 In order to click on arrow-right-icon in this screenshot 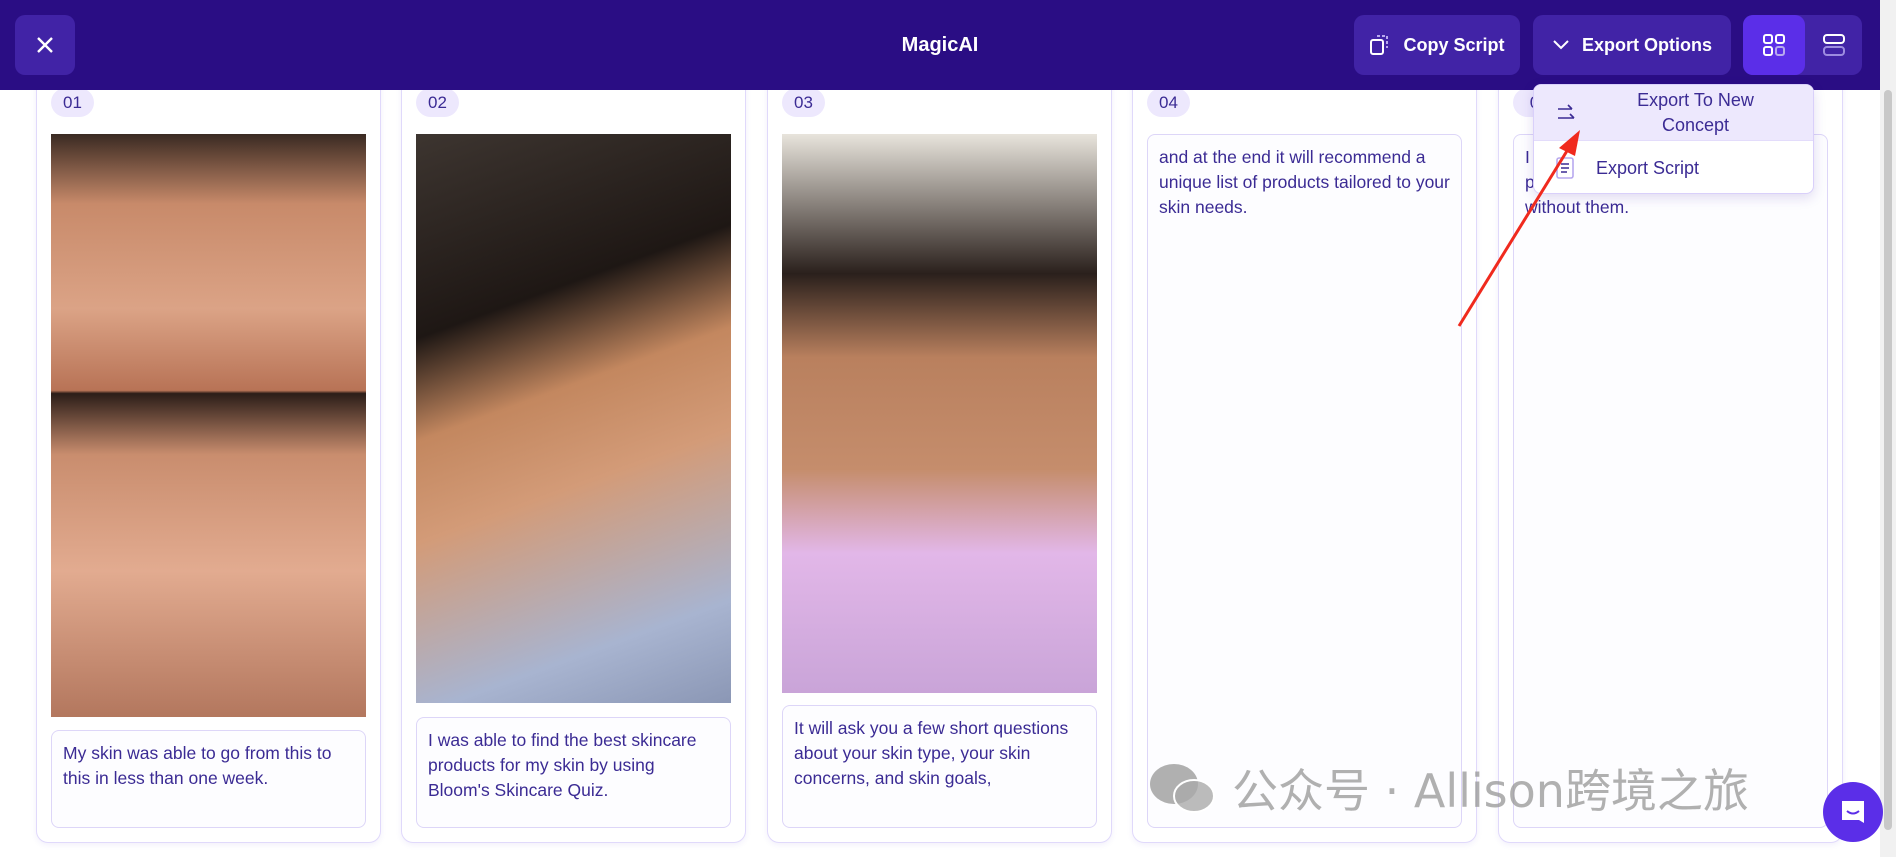, I will do `click(1566, 111)`.